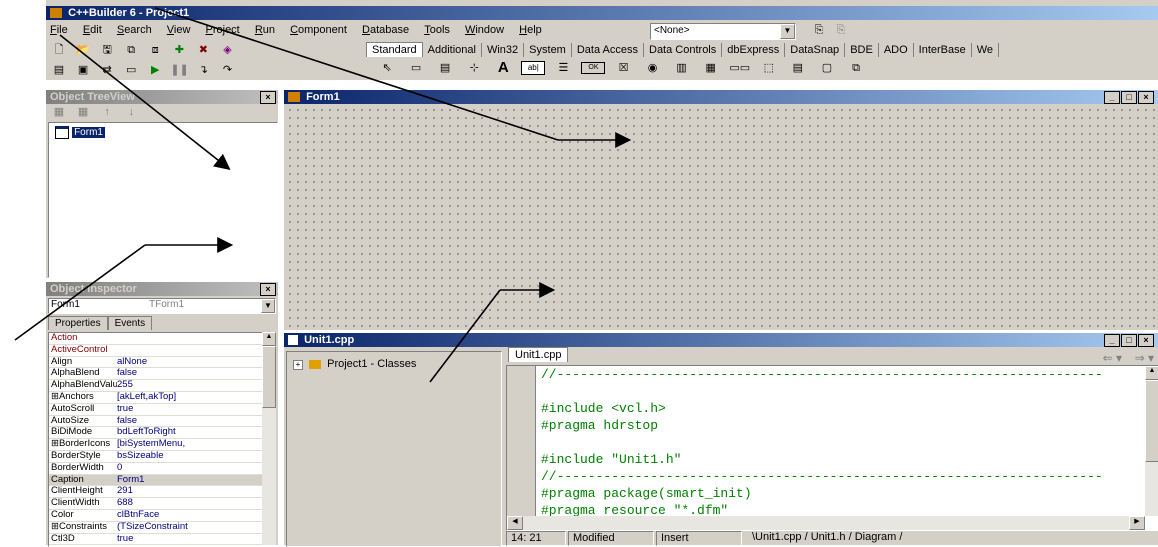 The width and height of the screenshot is (1158, 547). What do you see at coordinates (107, 50) in the screenshot?
I see `save-icon: 🖫` at bounding box center [107, 50].